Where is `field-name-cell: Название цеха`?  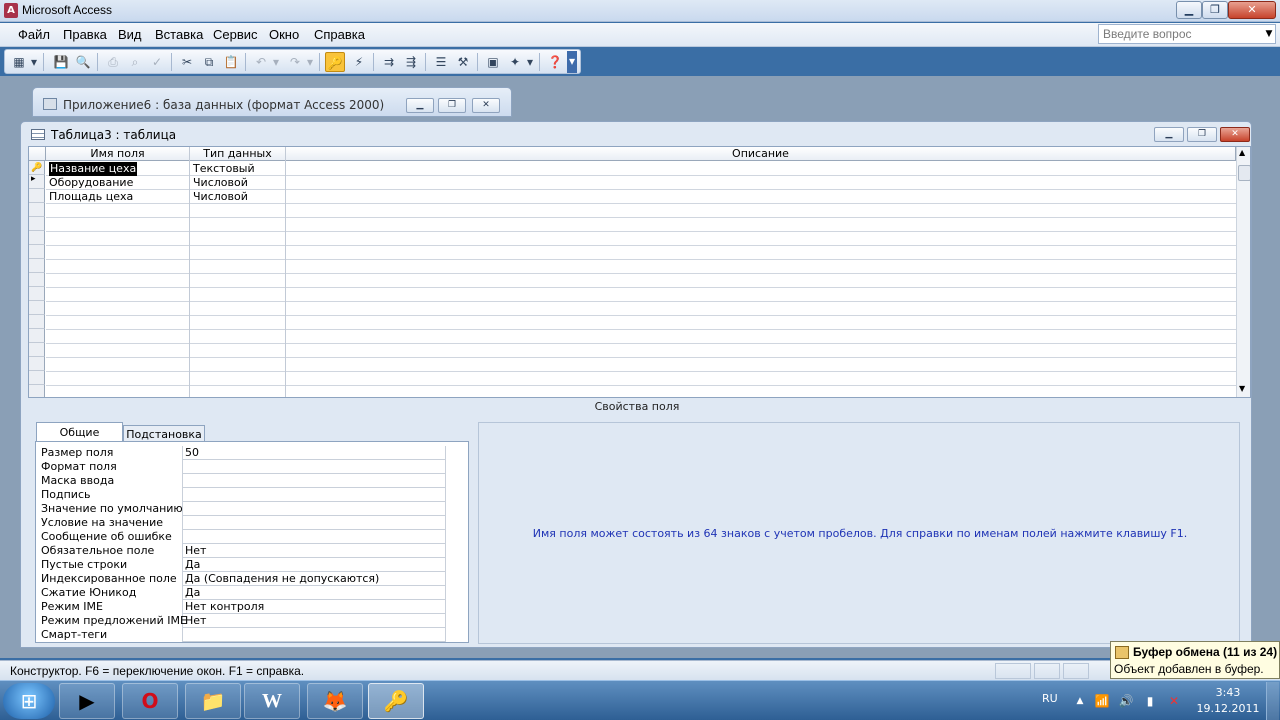
field-name-cell: Название цеха is located at coordinates (93, 169).